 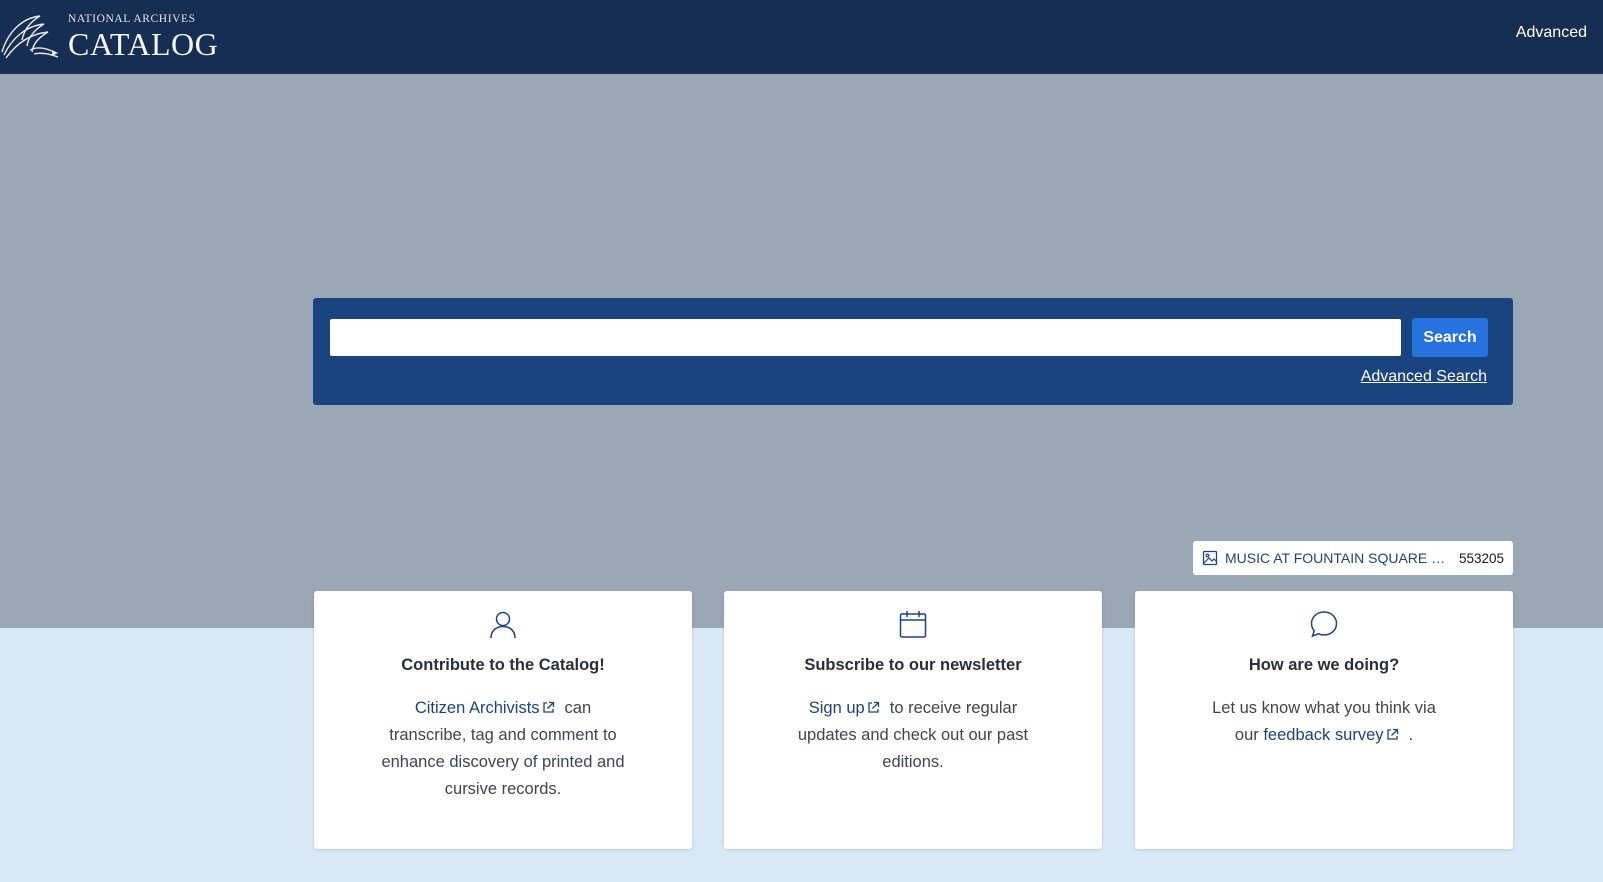 I want to click on logo-subtitle: NATIONAL ARCHIVES, so click(x=132, y=19).